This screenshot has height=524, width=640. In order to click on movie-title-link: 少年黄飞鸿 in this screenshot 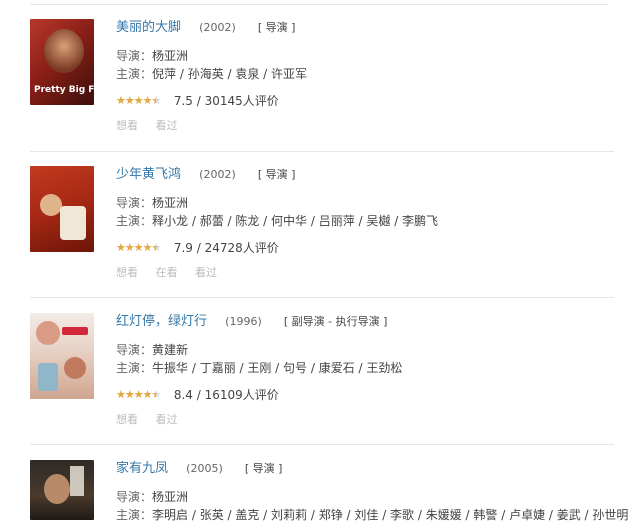, I will do `click(148, 174)`.